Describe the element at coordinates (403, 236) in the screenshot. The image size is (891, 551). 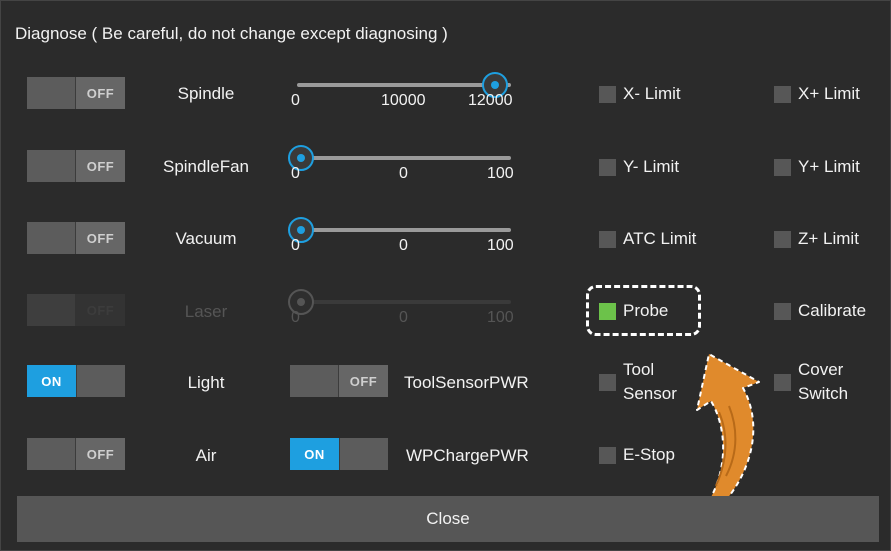
I see `vacuum-slider: 0 0 100` at that location.